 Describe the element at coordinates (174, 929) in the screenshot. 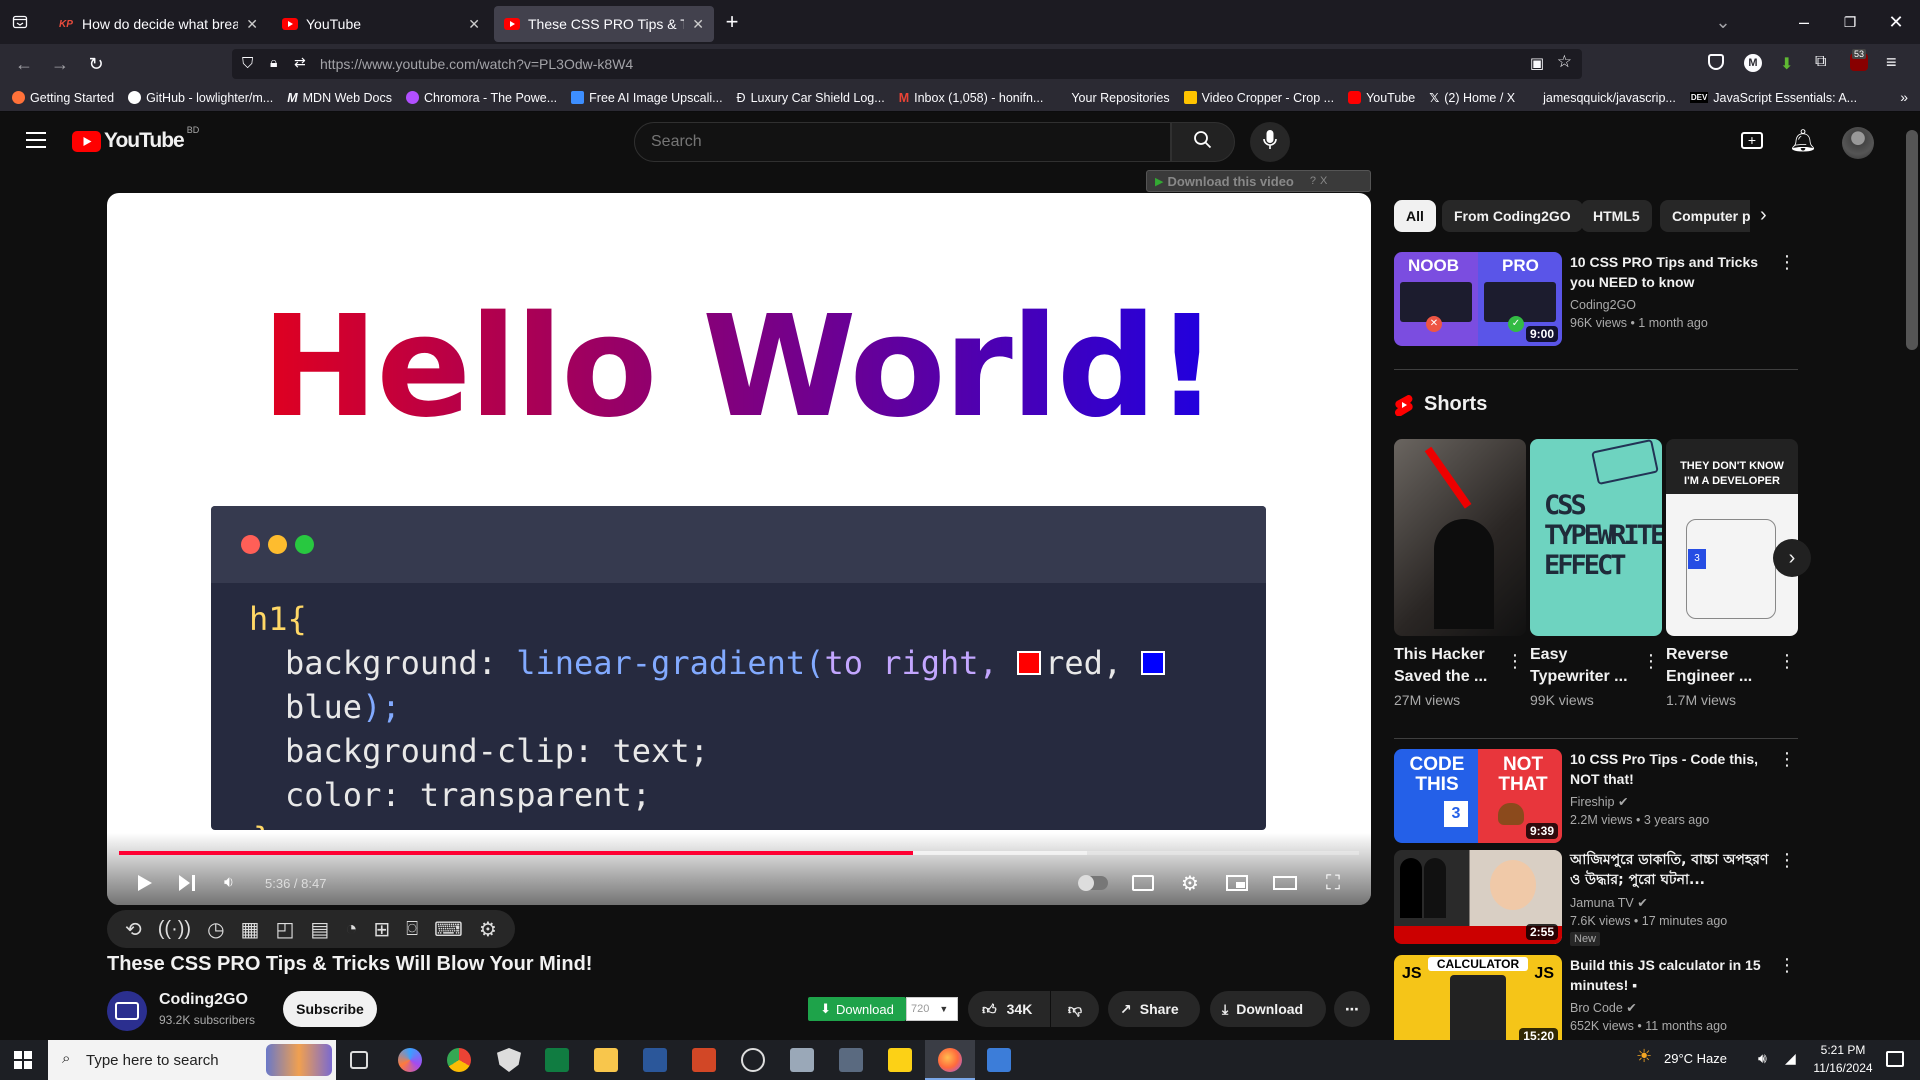

I see `audio-icon: ((·))` at that location.